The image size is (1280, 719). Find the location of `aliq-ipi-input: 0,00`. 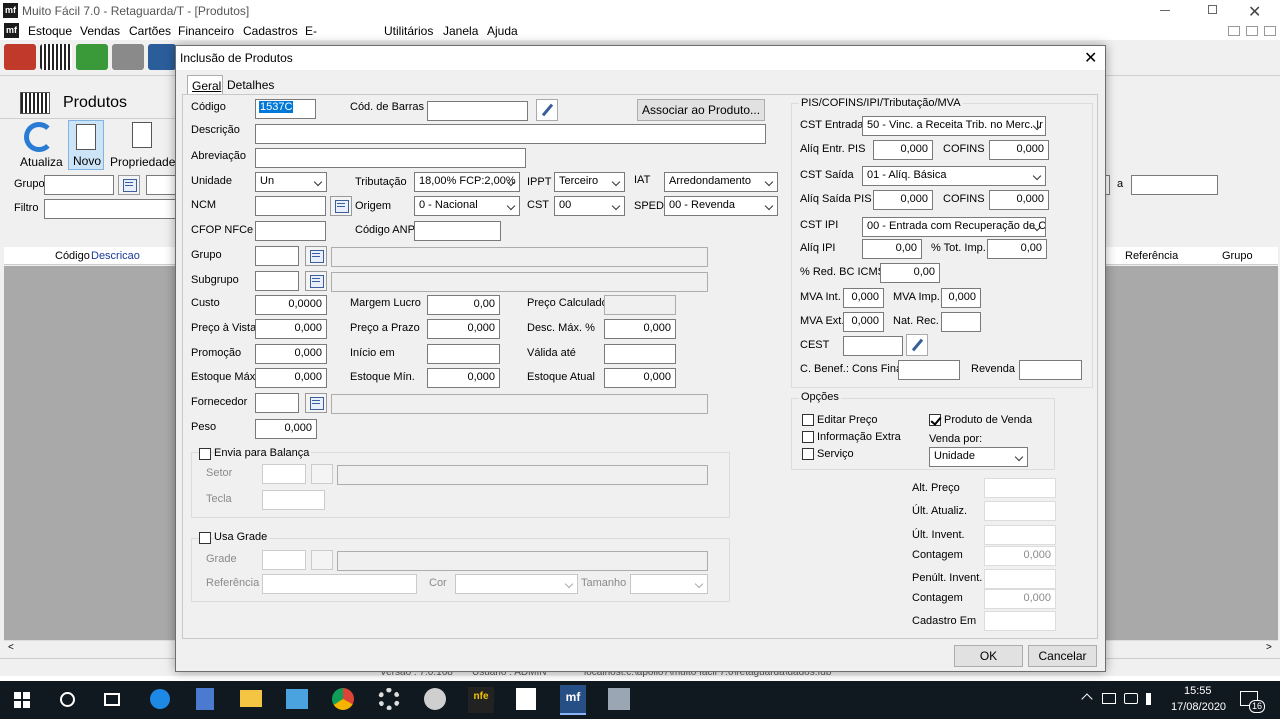

aliq-ipi-input: 0,00 is located at coordinates (892, 249).